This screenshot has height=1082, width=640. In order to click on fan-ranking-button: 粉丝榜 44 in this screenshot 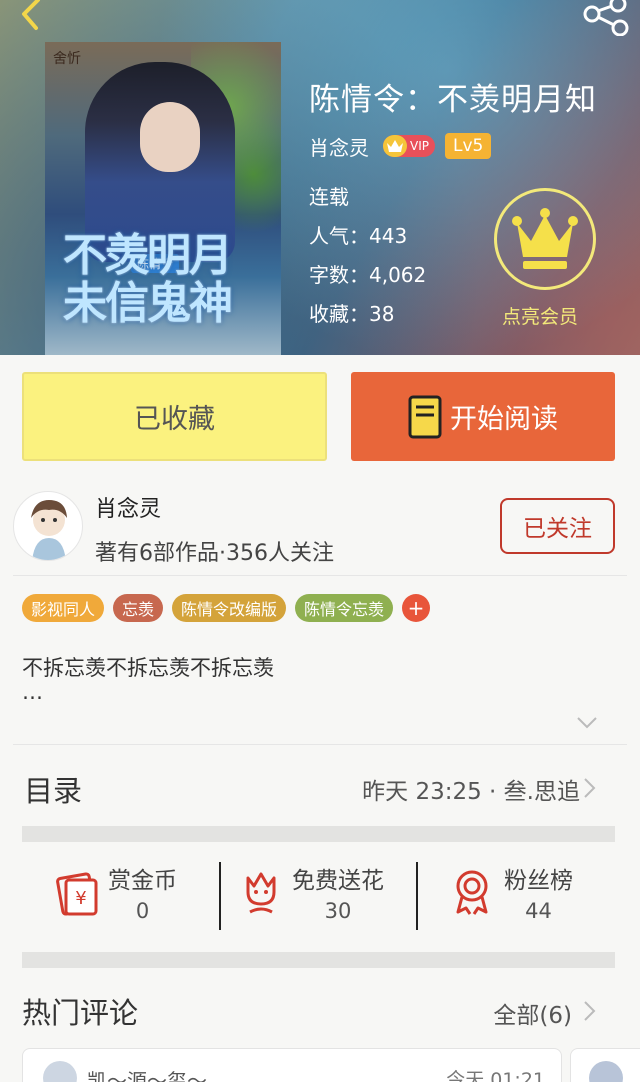, I will do `click(511, 892)`.